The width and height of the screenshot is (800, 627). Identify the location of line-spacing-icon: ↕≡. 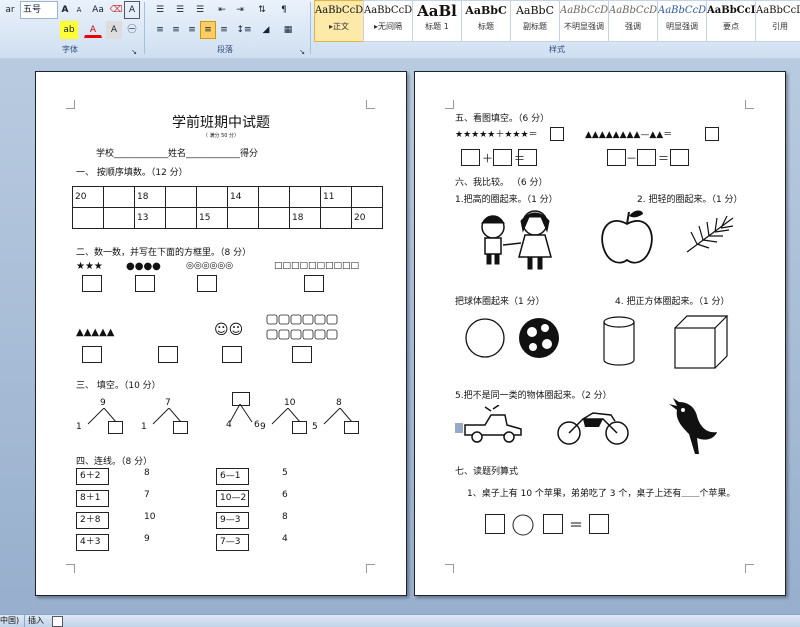
(244, 30).